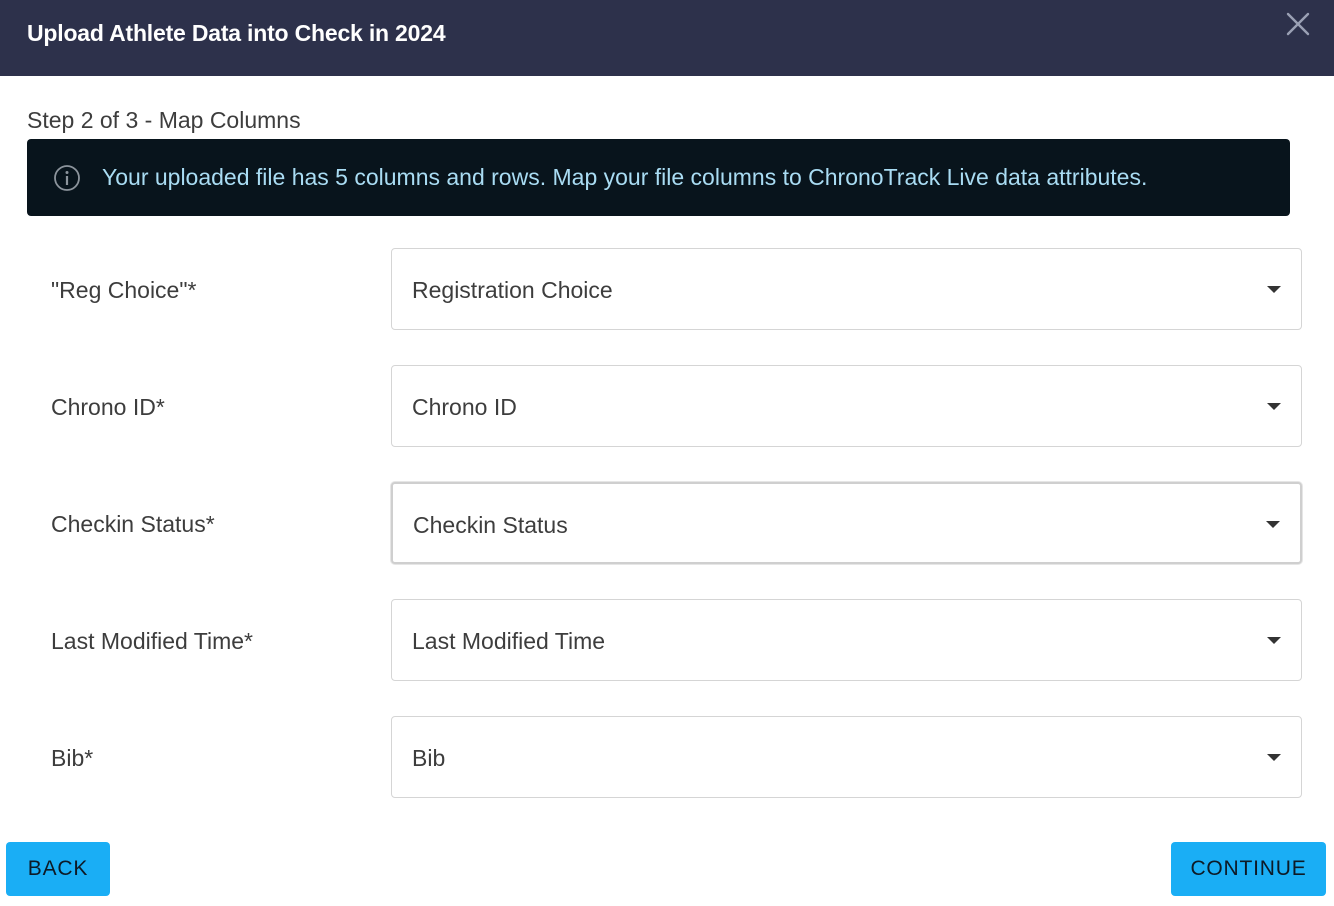 This screenshot has height=906, width=1334. I want to click on mapping-row-bib: Bib* Bib, so click(667, 758).